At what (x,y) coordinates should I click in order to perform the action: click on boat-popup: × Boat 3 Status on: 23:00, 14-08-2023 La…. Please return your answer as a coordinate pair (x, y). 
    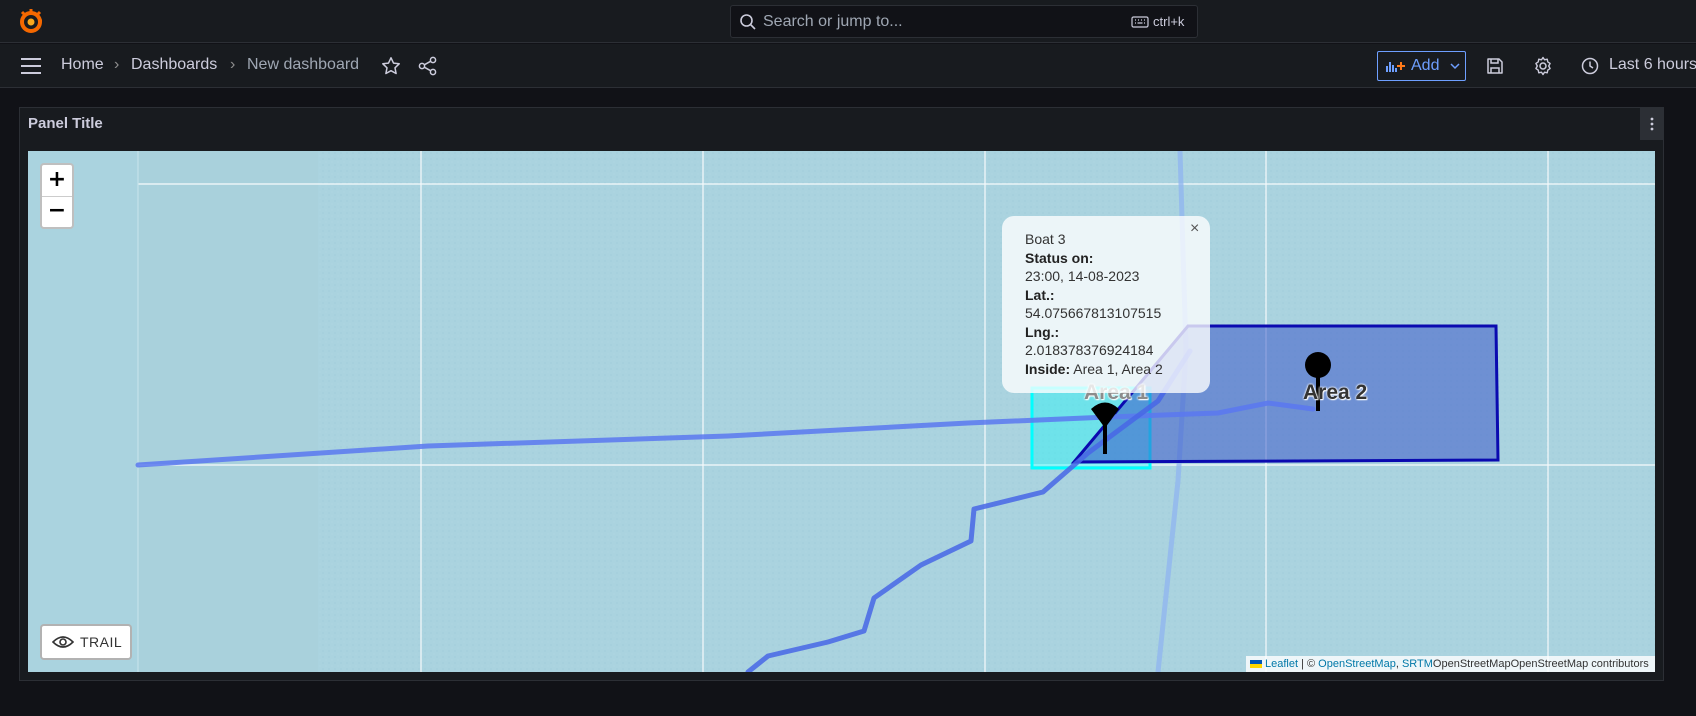
    Looking at the image, I should click on (1106, 304).